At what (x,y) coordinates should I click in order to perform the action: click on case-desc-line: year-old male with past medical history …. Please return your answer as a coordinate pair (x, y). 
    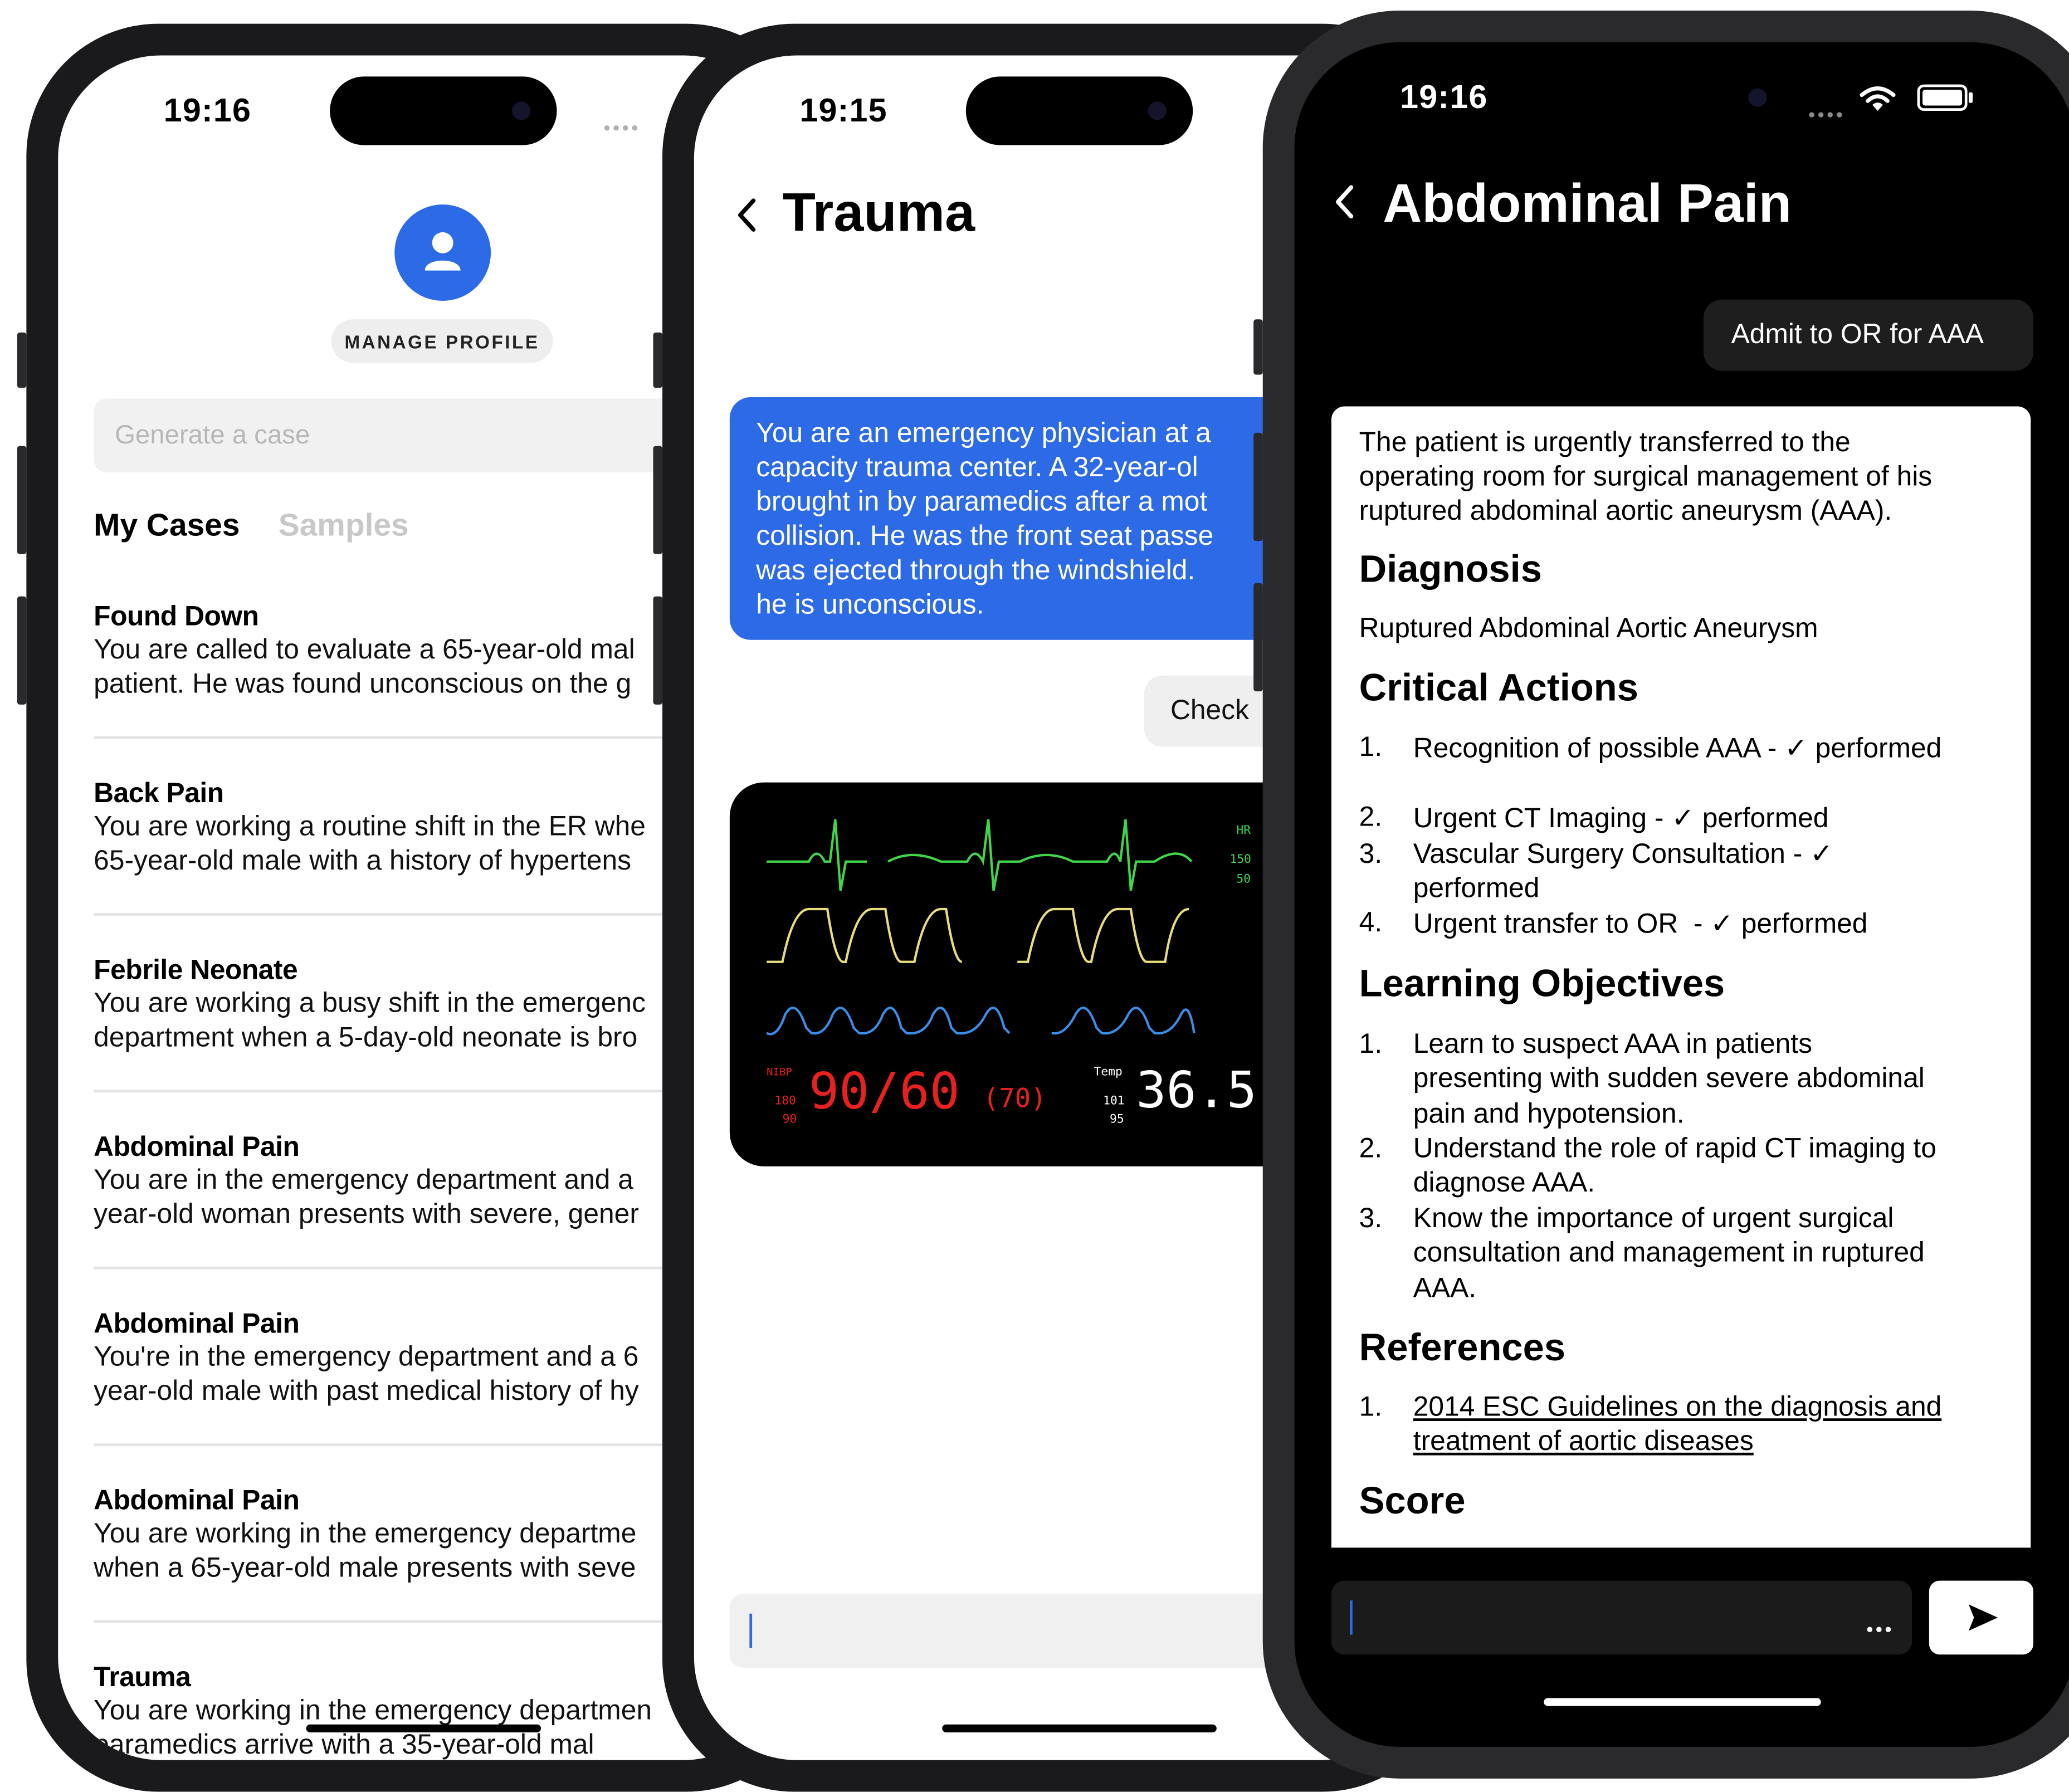
    Looking at the image, I should click on (366, 1391).